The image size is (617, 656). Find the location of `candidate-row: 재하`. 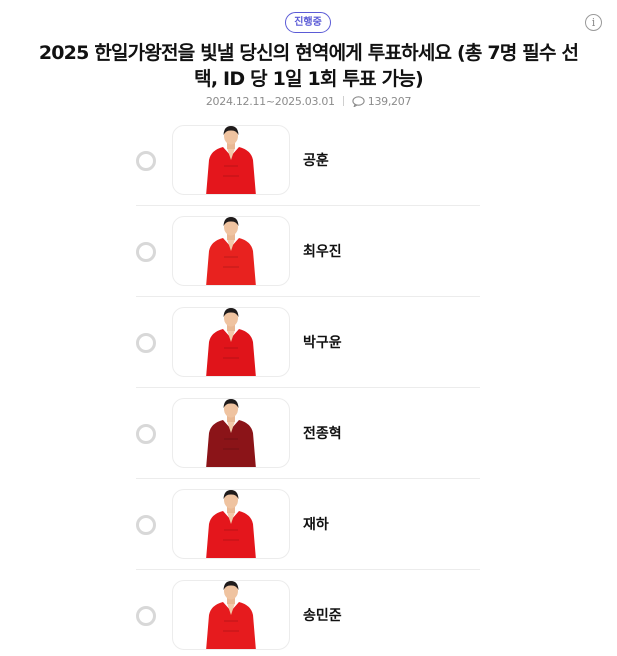

candidate-row: 재하 is located at coordinates (308, 524).